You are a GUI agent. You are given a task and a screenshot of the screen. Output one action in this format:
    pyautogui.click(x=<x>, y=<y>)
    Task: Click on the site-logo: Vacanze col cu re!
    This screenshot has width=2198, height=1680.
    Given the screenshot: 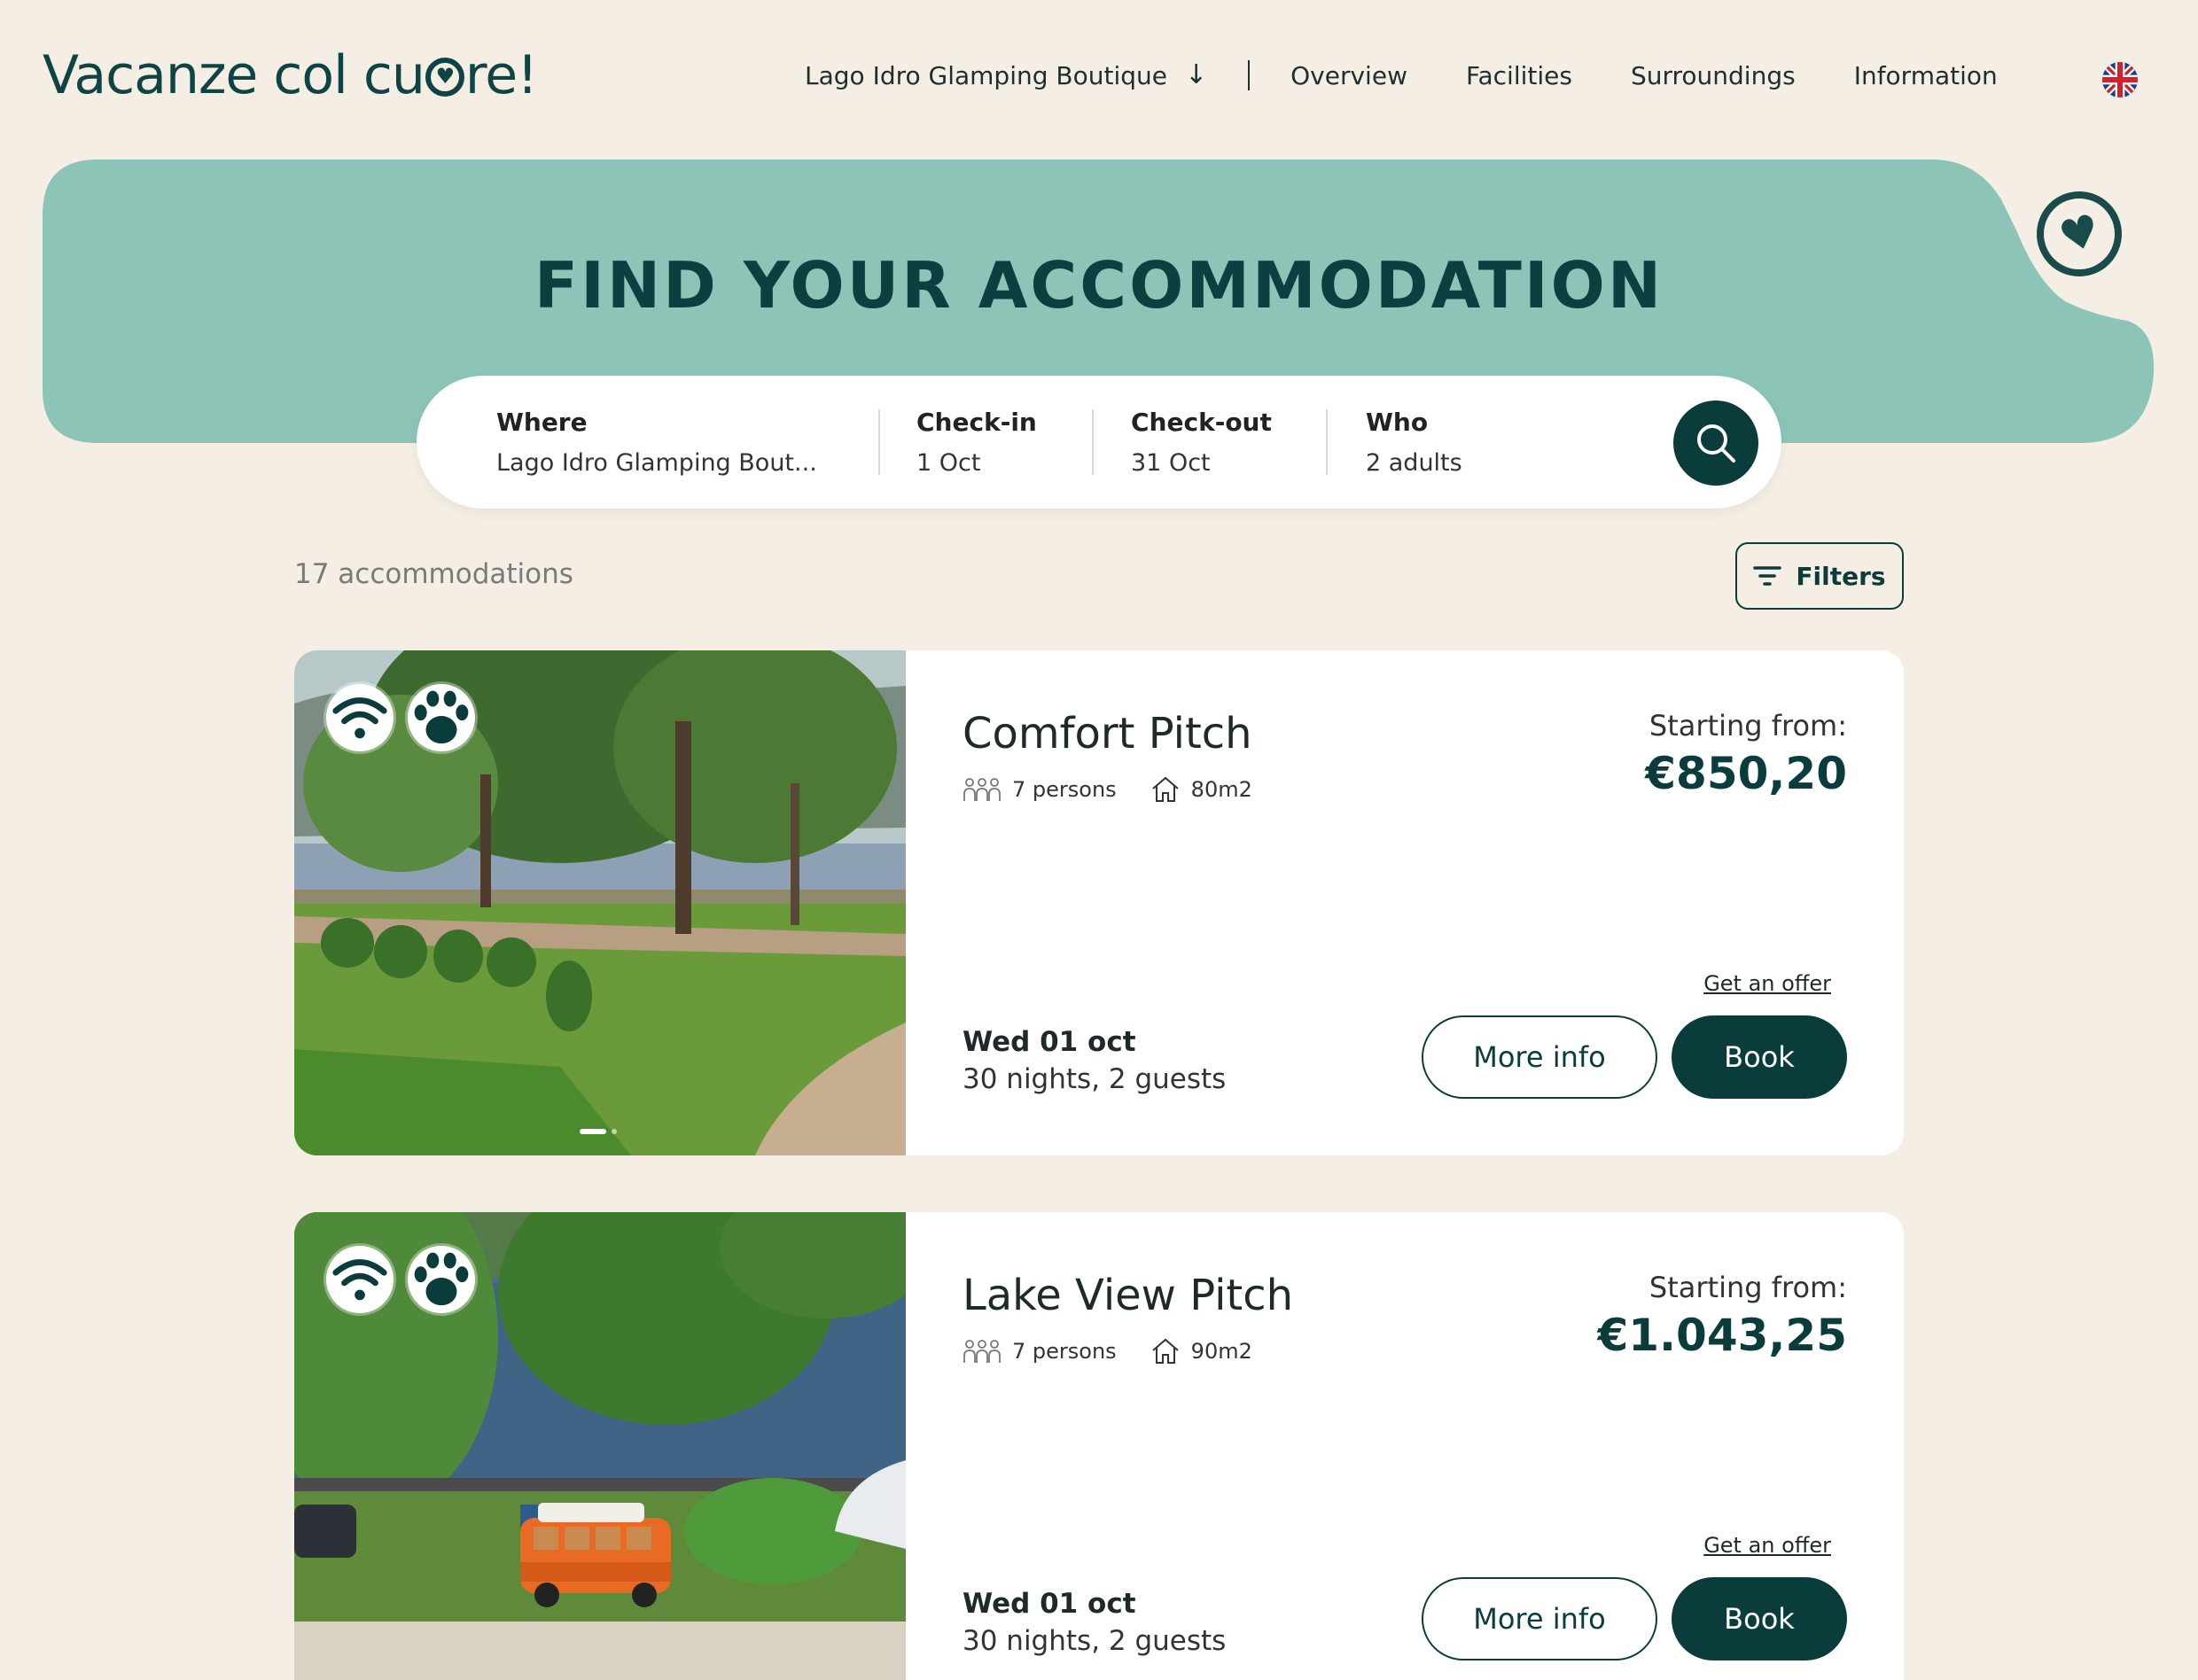 What is the action you would take?
    pyautogui.click(x=290, y=75)
    